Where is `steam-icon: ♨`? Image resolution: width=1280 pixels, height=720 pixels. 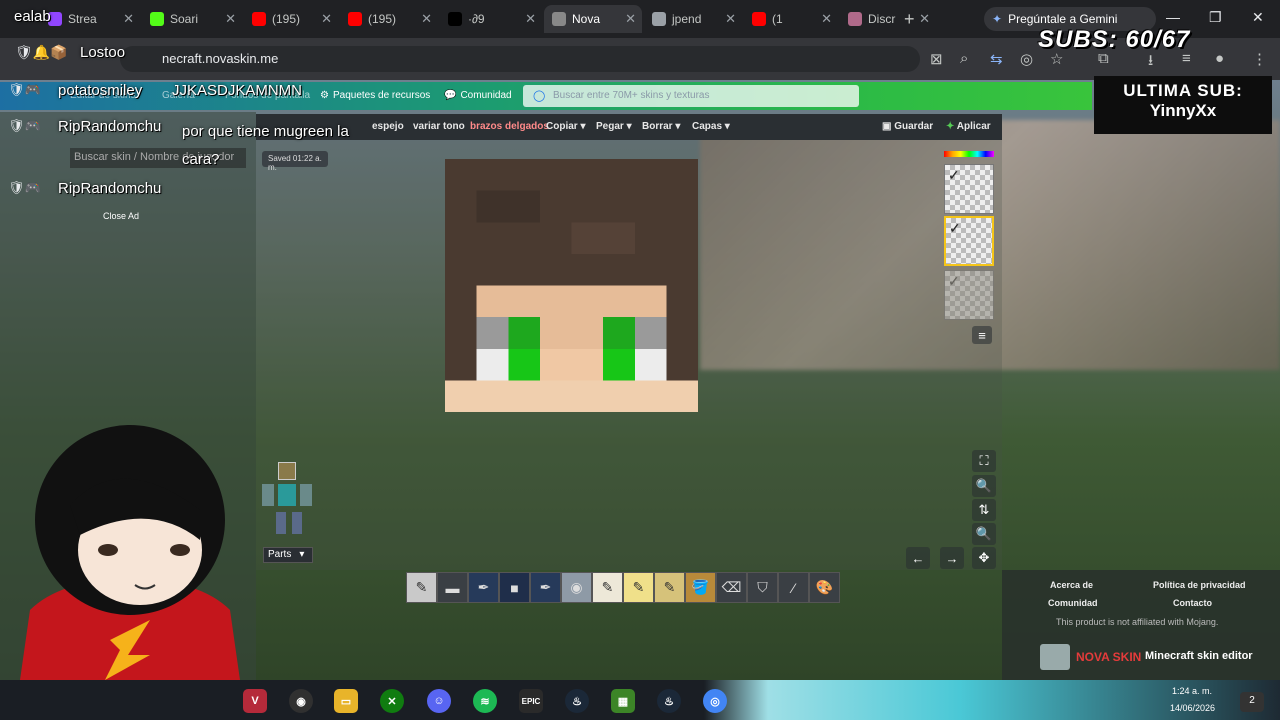
steam-icon: ♨ is located at coordinates (577, 701).